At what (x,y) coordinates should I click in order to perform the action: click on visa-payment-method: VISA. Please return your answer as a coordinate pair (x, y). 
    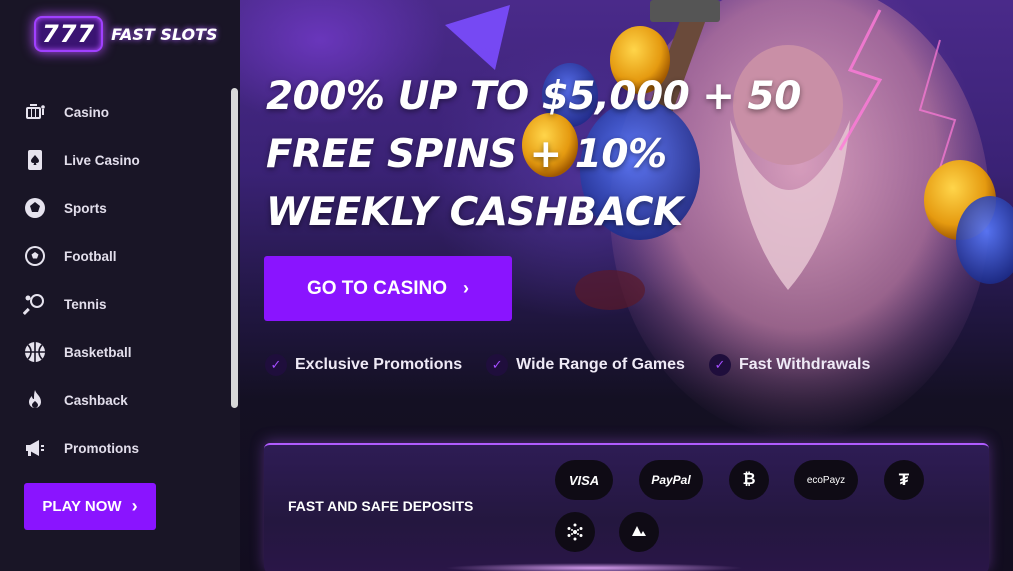
    Looking at the image, I should click on (584, 480).